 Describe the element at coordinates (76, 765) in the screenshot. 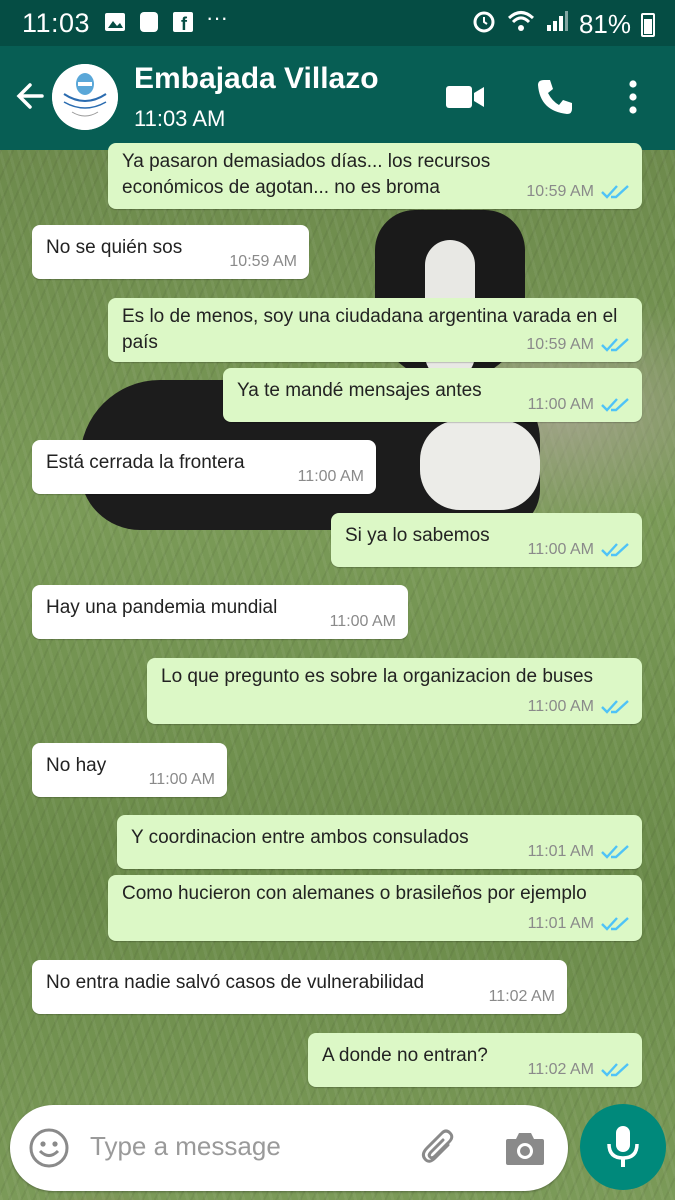

I see `message-text: No hay` at that location.